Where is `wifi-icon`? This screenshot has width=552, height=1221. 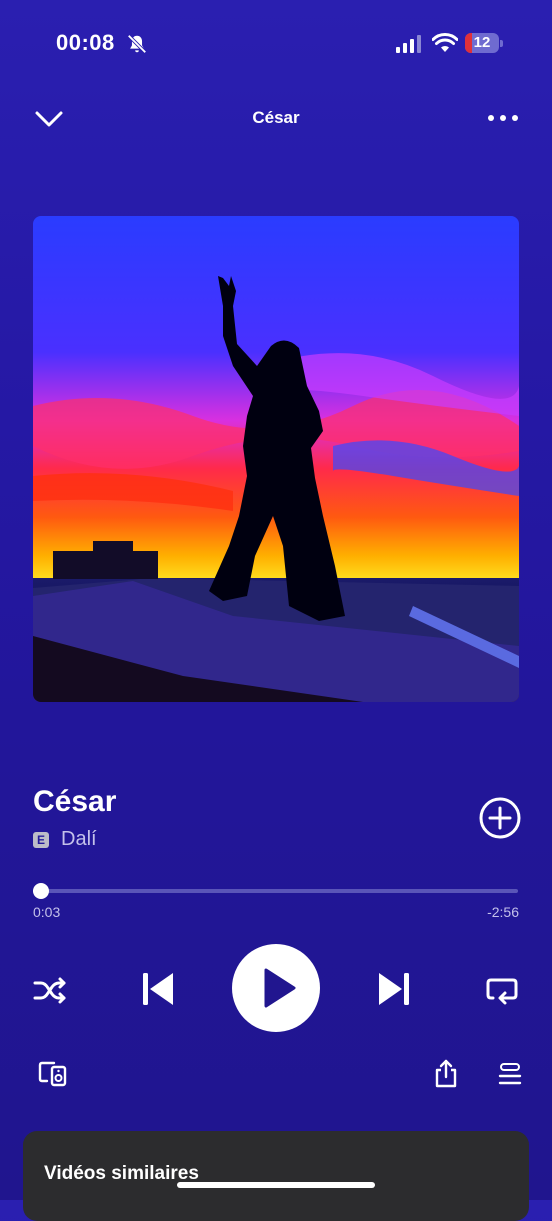 wifi-icon is located at coordinates (445, 42).